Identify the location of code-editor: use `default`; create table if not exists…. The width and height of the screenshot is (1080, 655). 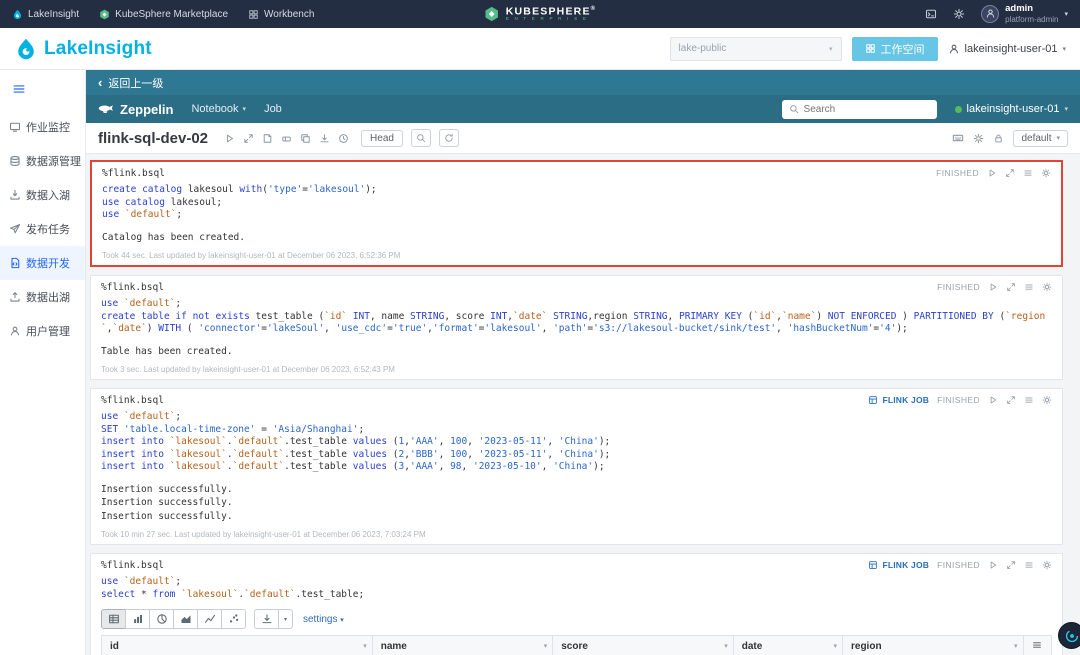
(576, 317).